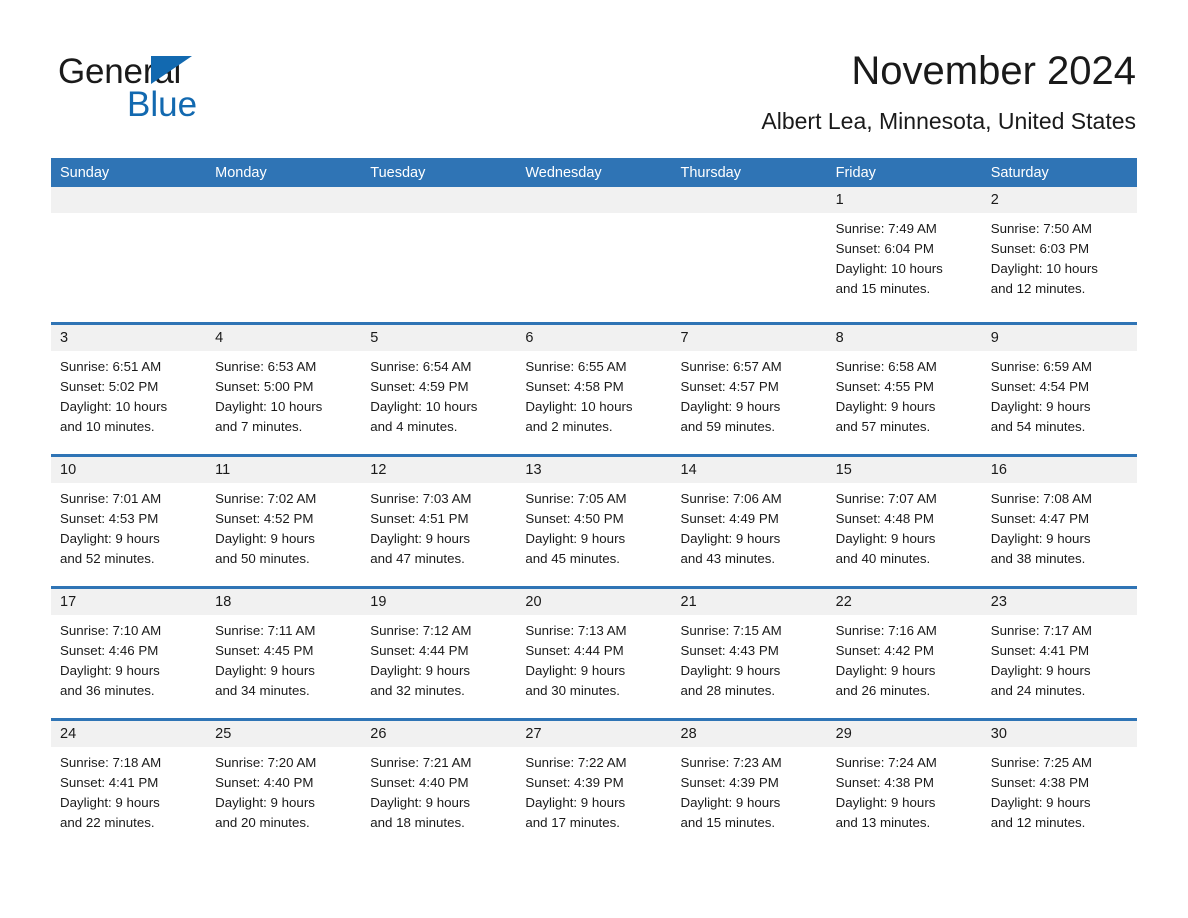 The height and width of the screenshot is (918, 1188). Describe the element at coordinates (439, 470) in the screenshot. I see `day-number: 12` at that location.